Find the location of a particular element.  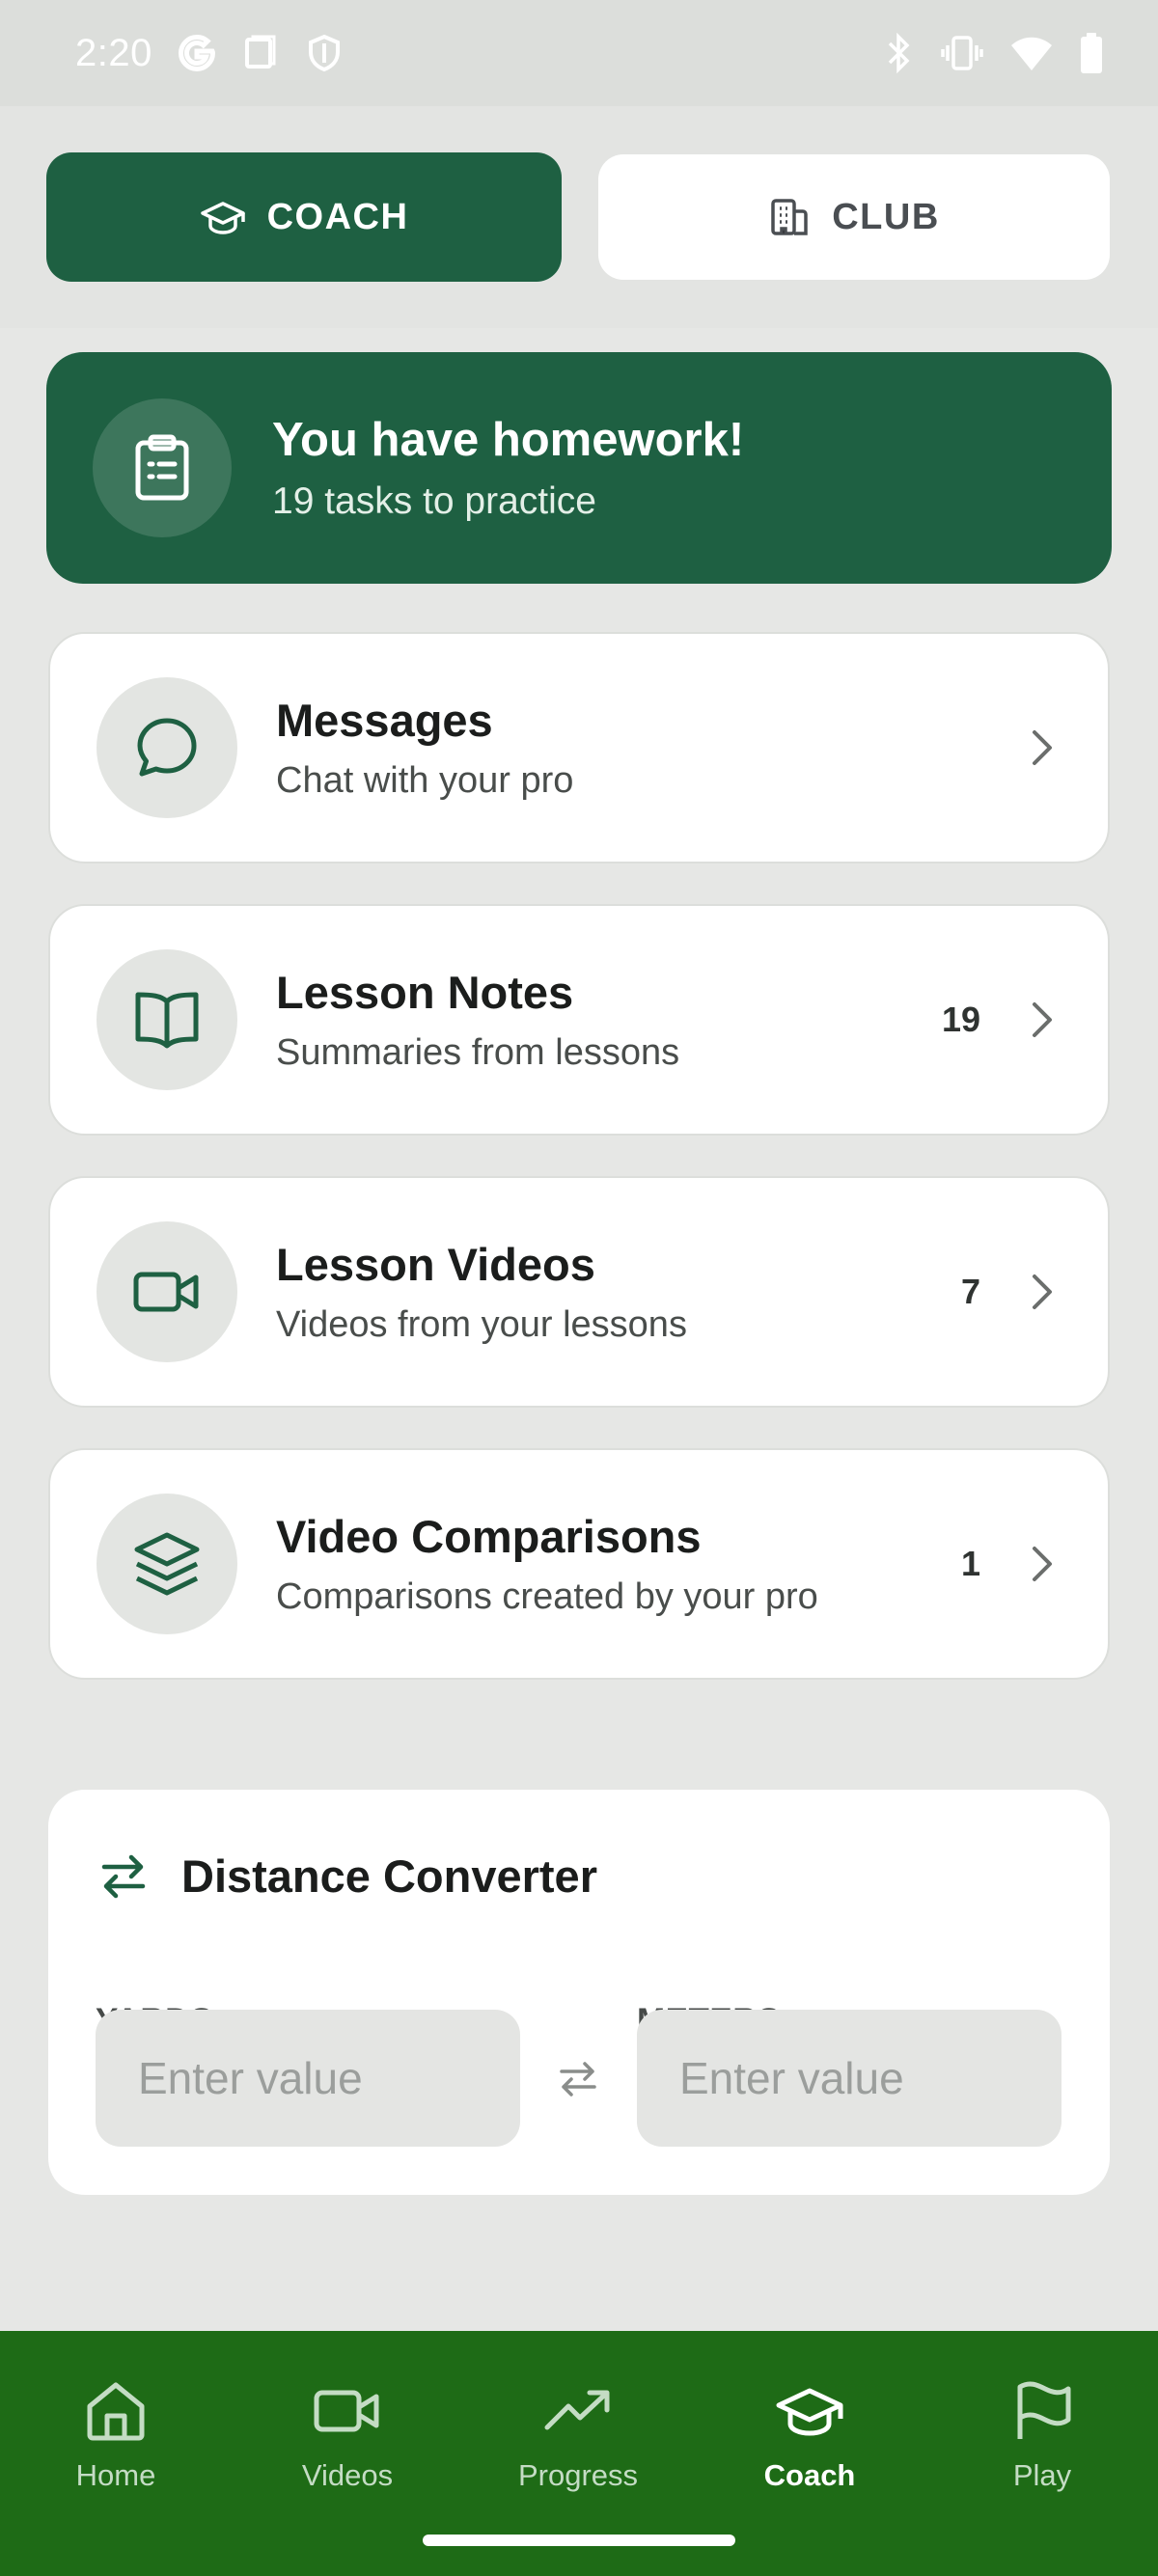

coach-tab-label: COACH is located at coordinates (337, 217).